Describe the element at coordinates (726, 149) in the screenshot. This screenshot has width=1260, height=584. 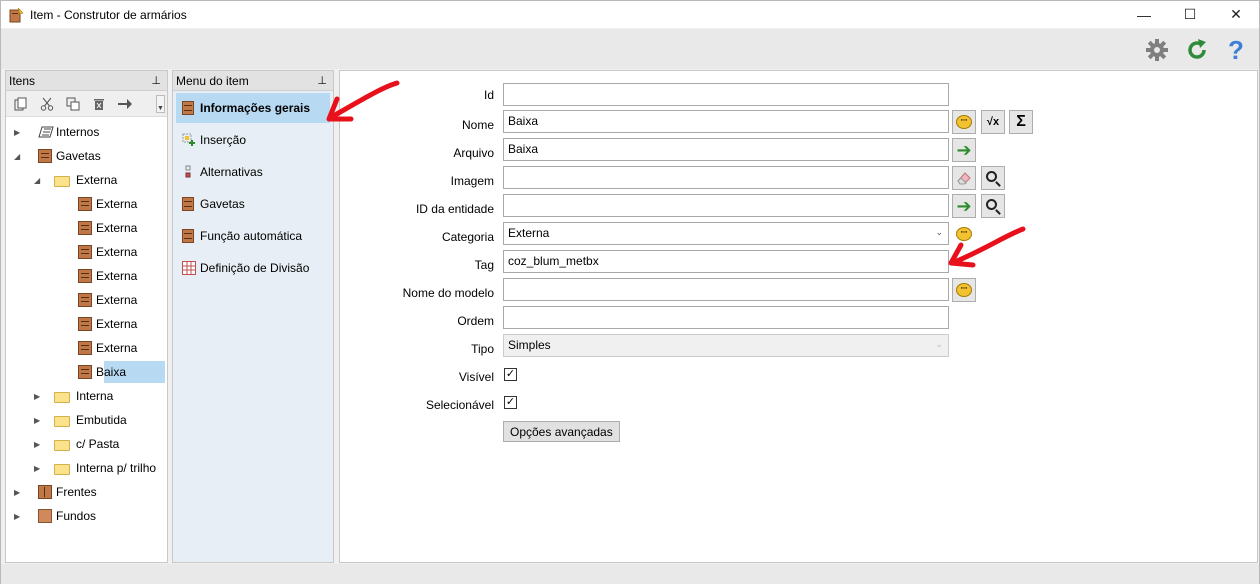
I see `arquivo-input: Baixa` at that location.